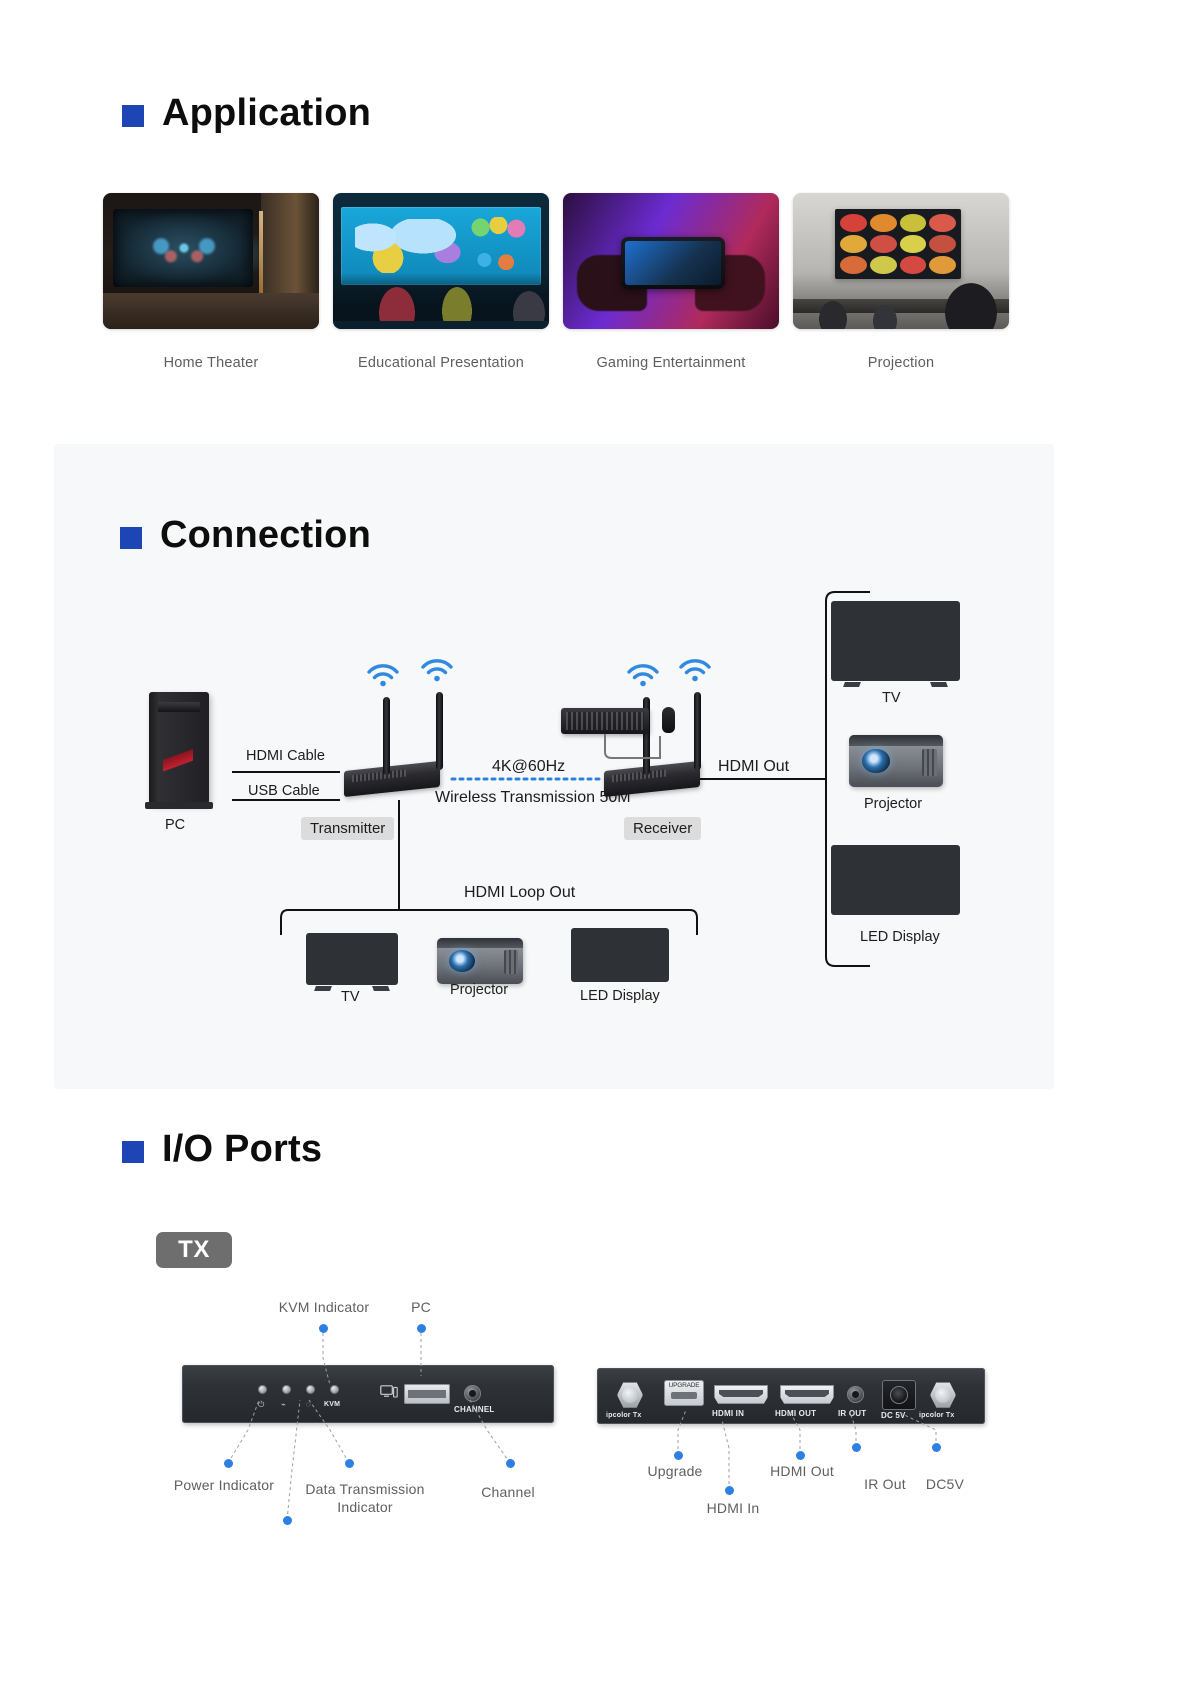 The width and height of the screenshot is (1190, 1684). What do you see at coordinates (852, 1413) in the screenshot?
I see `ir-out-label: IR OUT` at bounding box center [852, 1413].